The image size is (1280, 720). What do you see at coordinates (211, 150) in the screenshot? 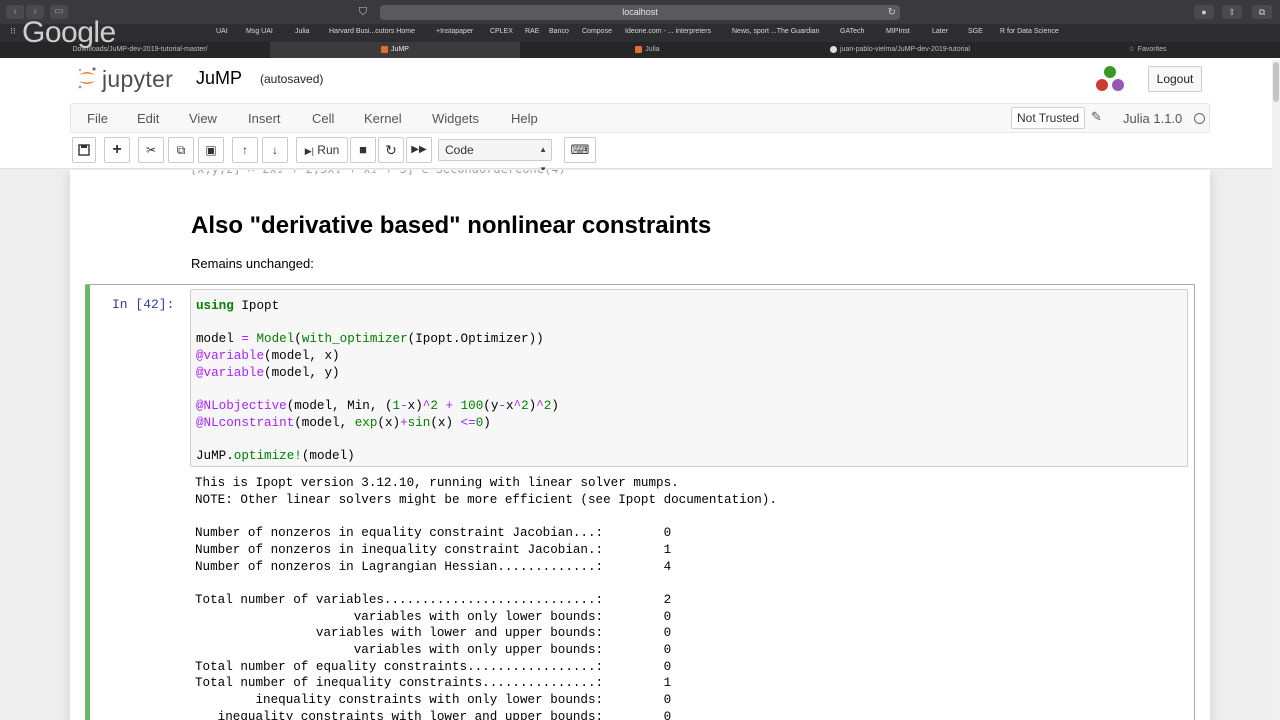
I see `paste-icon: ▣` at bounding box center [211, 150].